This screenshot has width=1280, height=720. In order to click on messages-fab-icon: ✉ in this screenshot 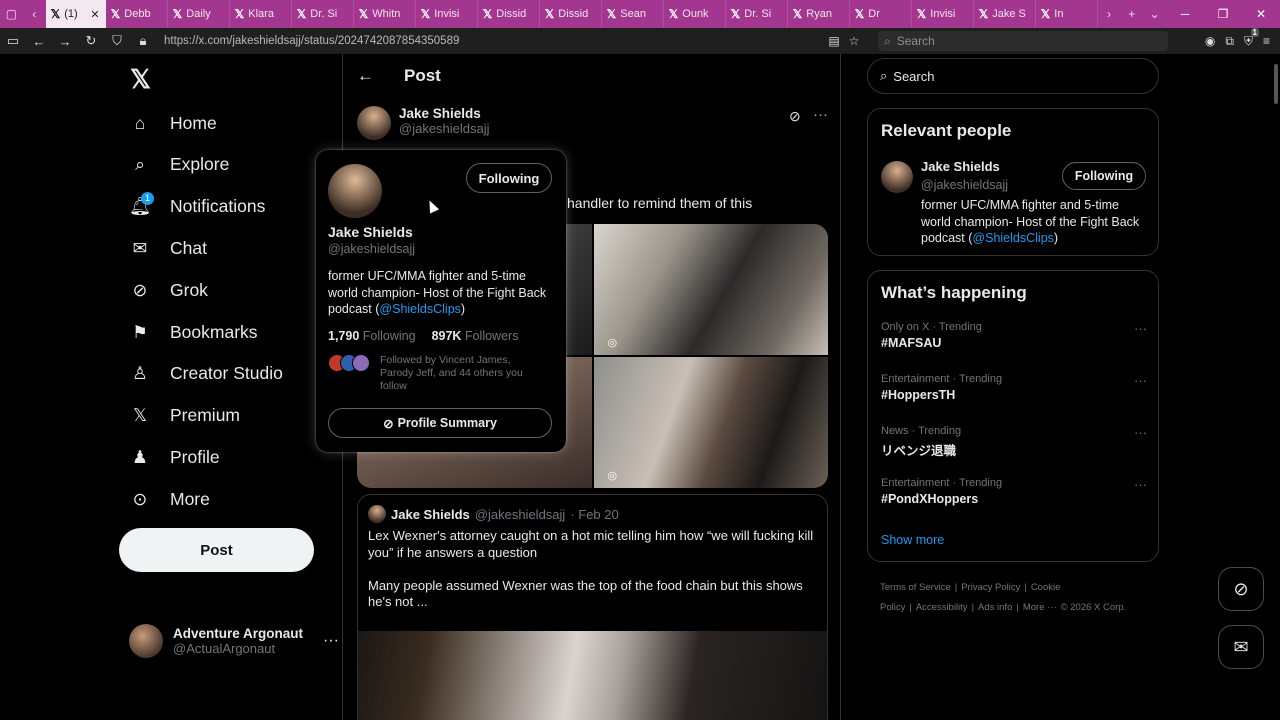, I will do `click(1241, 647)`.